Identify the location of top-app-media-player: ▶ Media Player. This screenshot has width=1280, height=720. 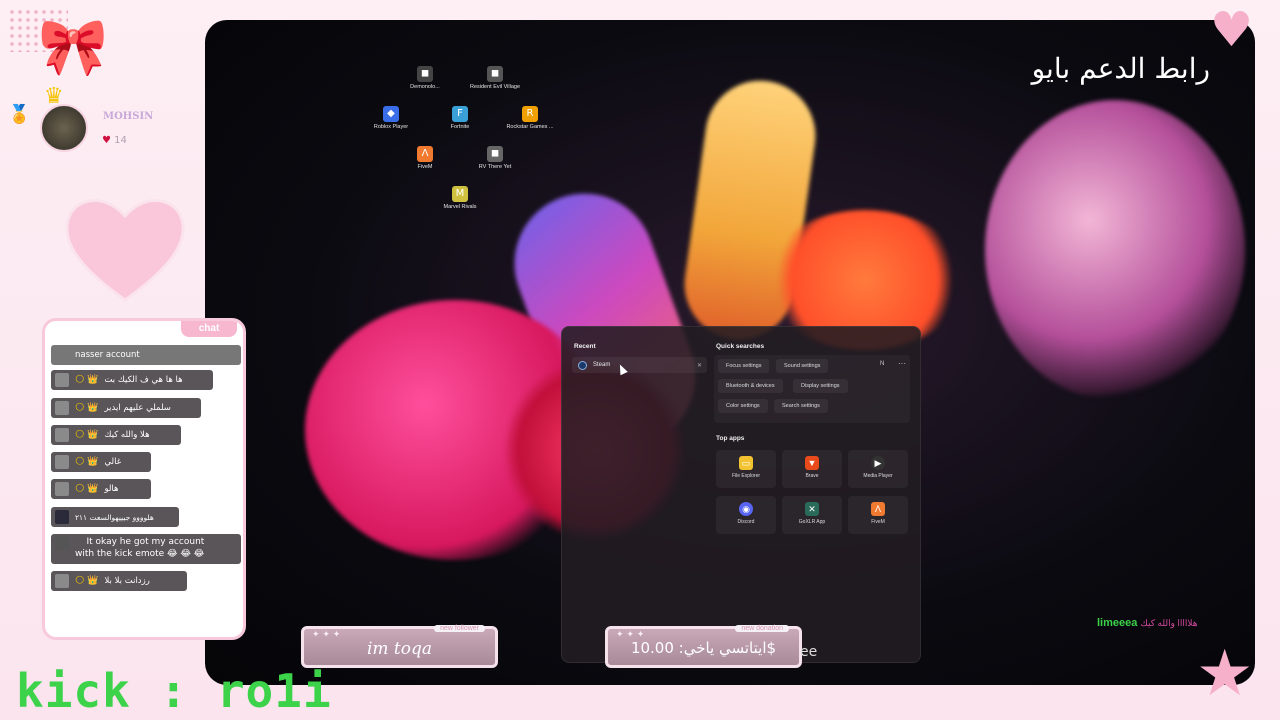
(878, 469).